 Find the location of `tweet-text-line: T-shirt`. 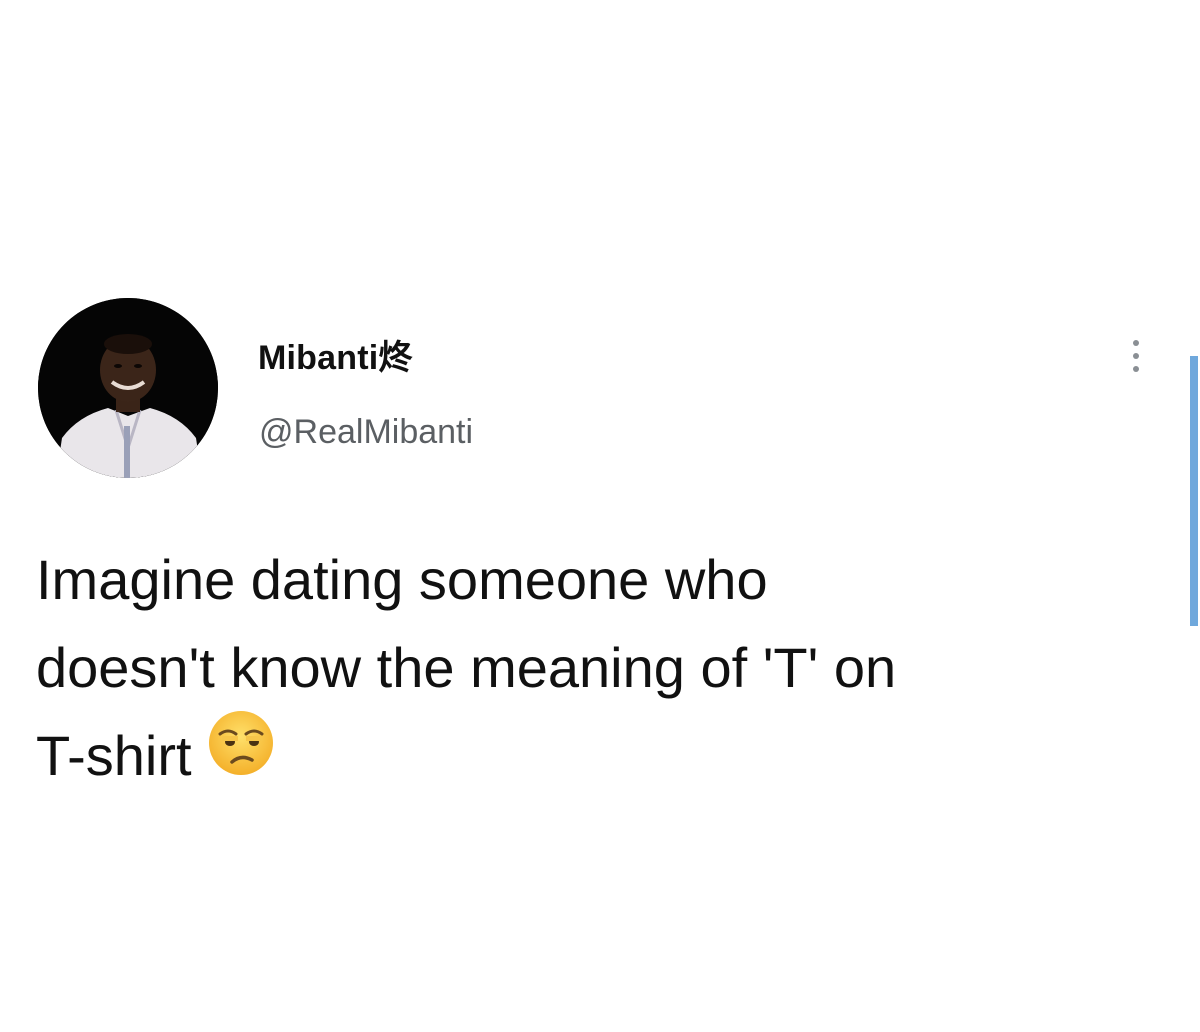

tweet-text-line: T-shirt is located at coordinates (114, 755).